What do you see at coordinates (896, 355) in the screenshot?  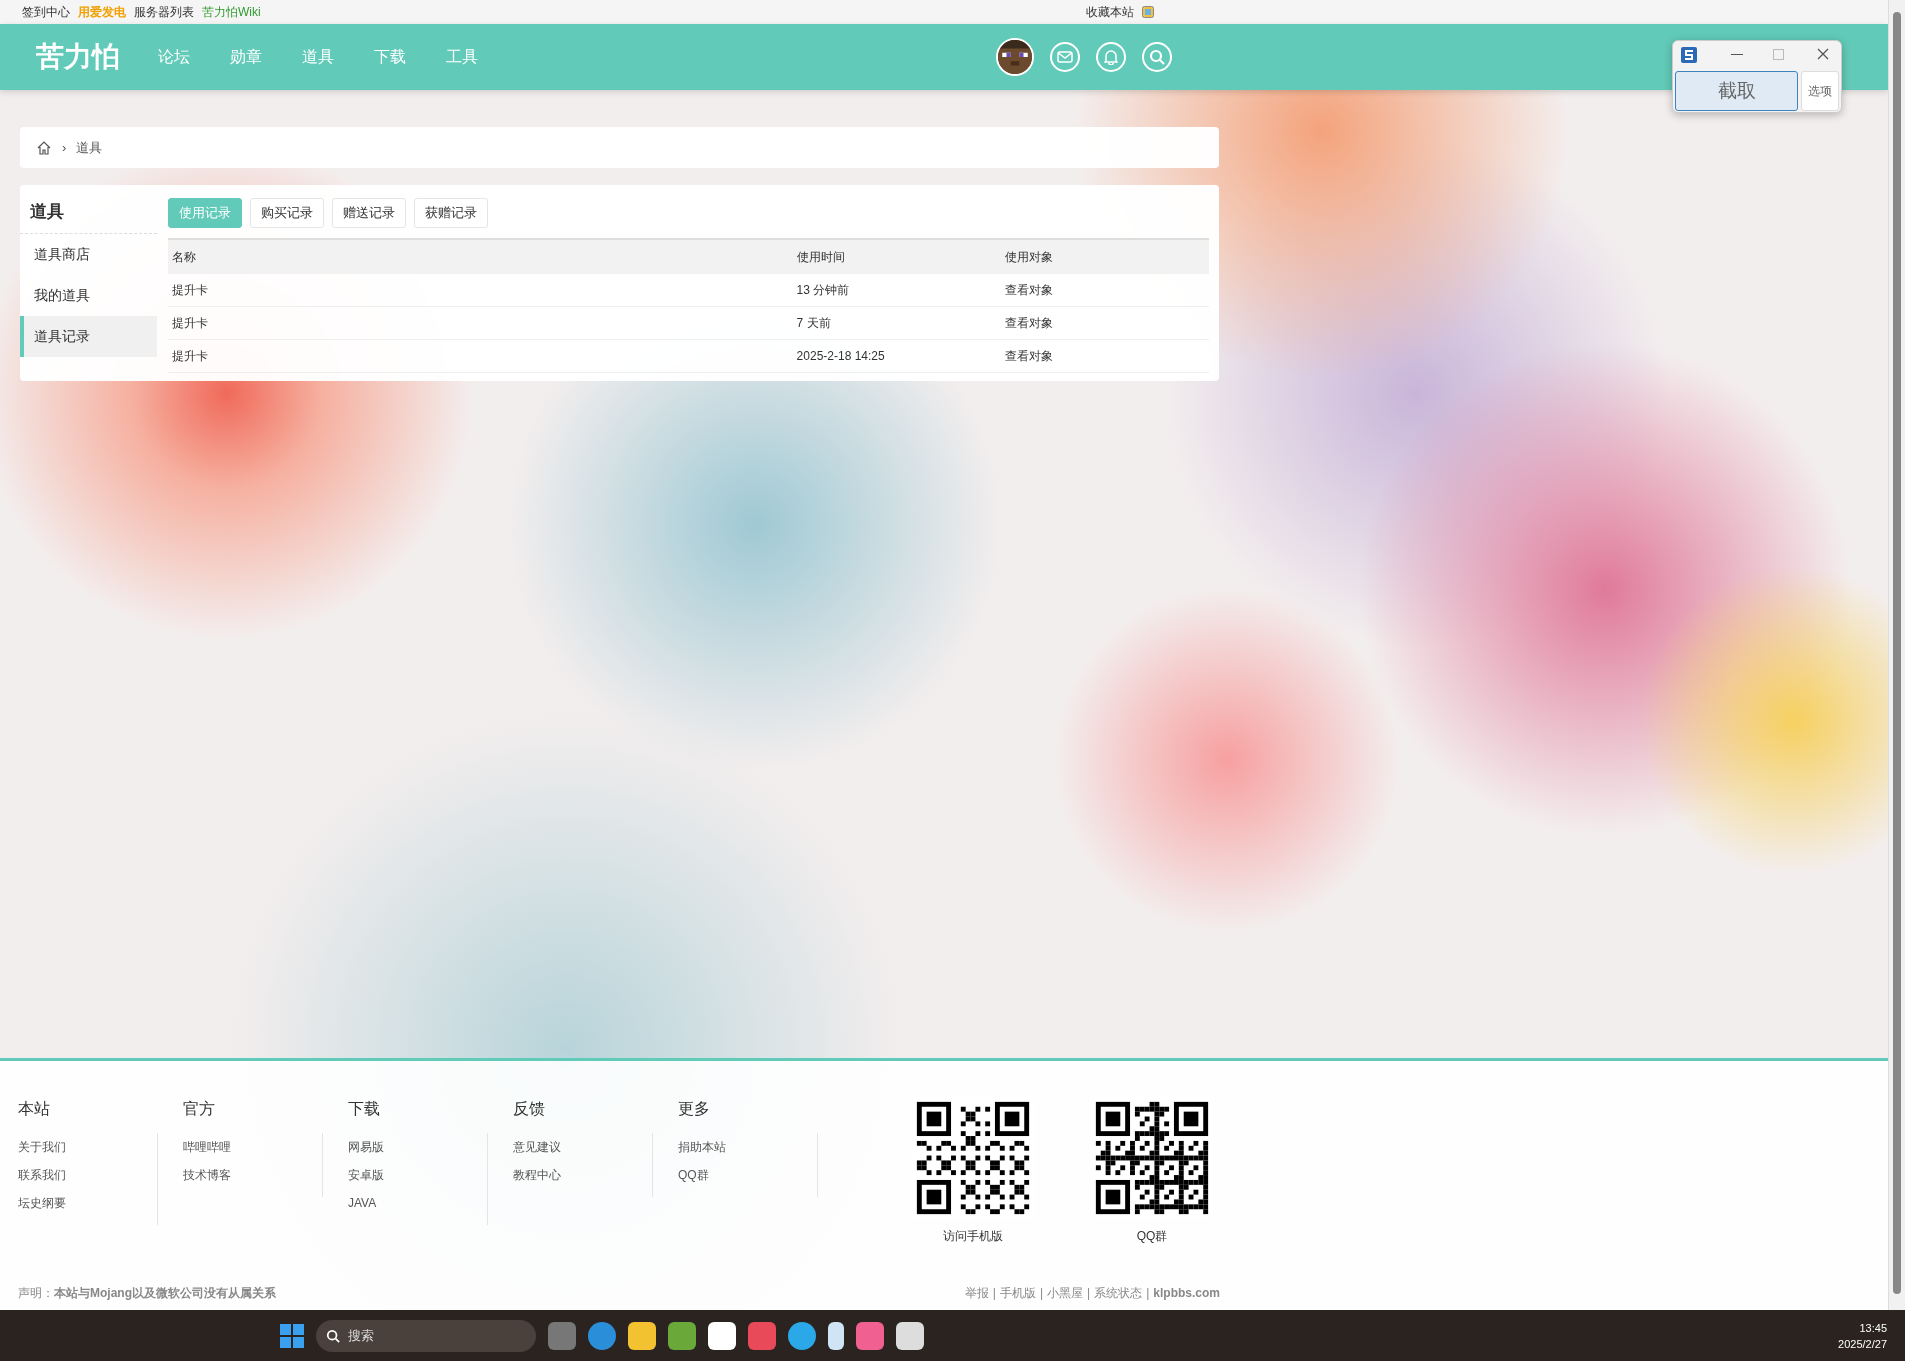 I see `table-cell: 2025-2-18 14:25` at bounding box center [896, 355].